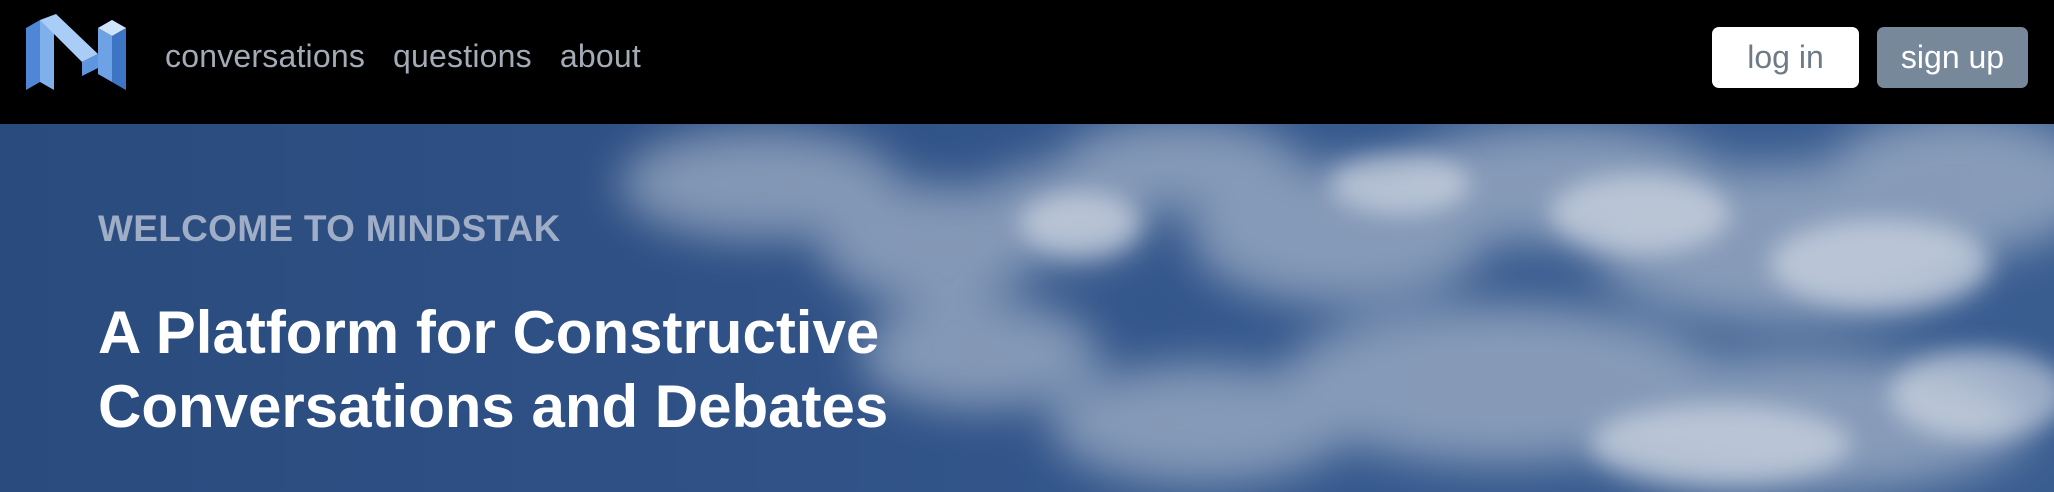 The image size is (2054, 492). I want to click on hero-title-line-1: A Platform for Constructive, so click(489, 332).